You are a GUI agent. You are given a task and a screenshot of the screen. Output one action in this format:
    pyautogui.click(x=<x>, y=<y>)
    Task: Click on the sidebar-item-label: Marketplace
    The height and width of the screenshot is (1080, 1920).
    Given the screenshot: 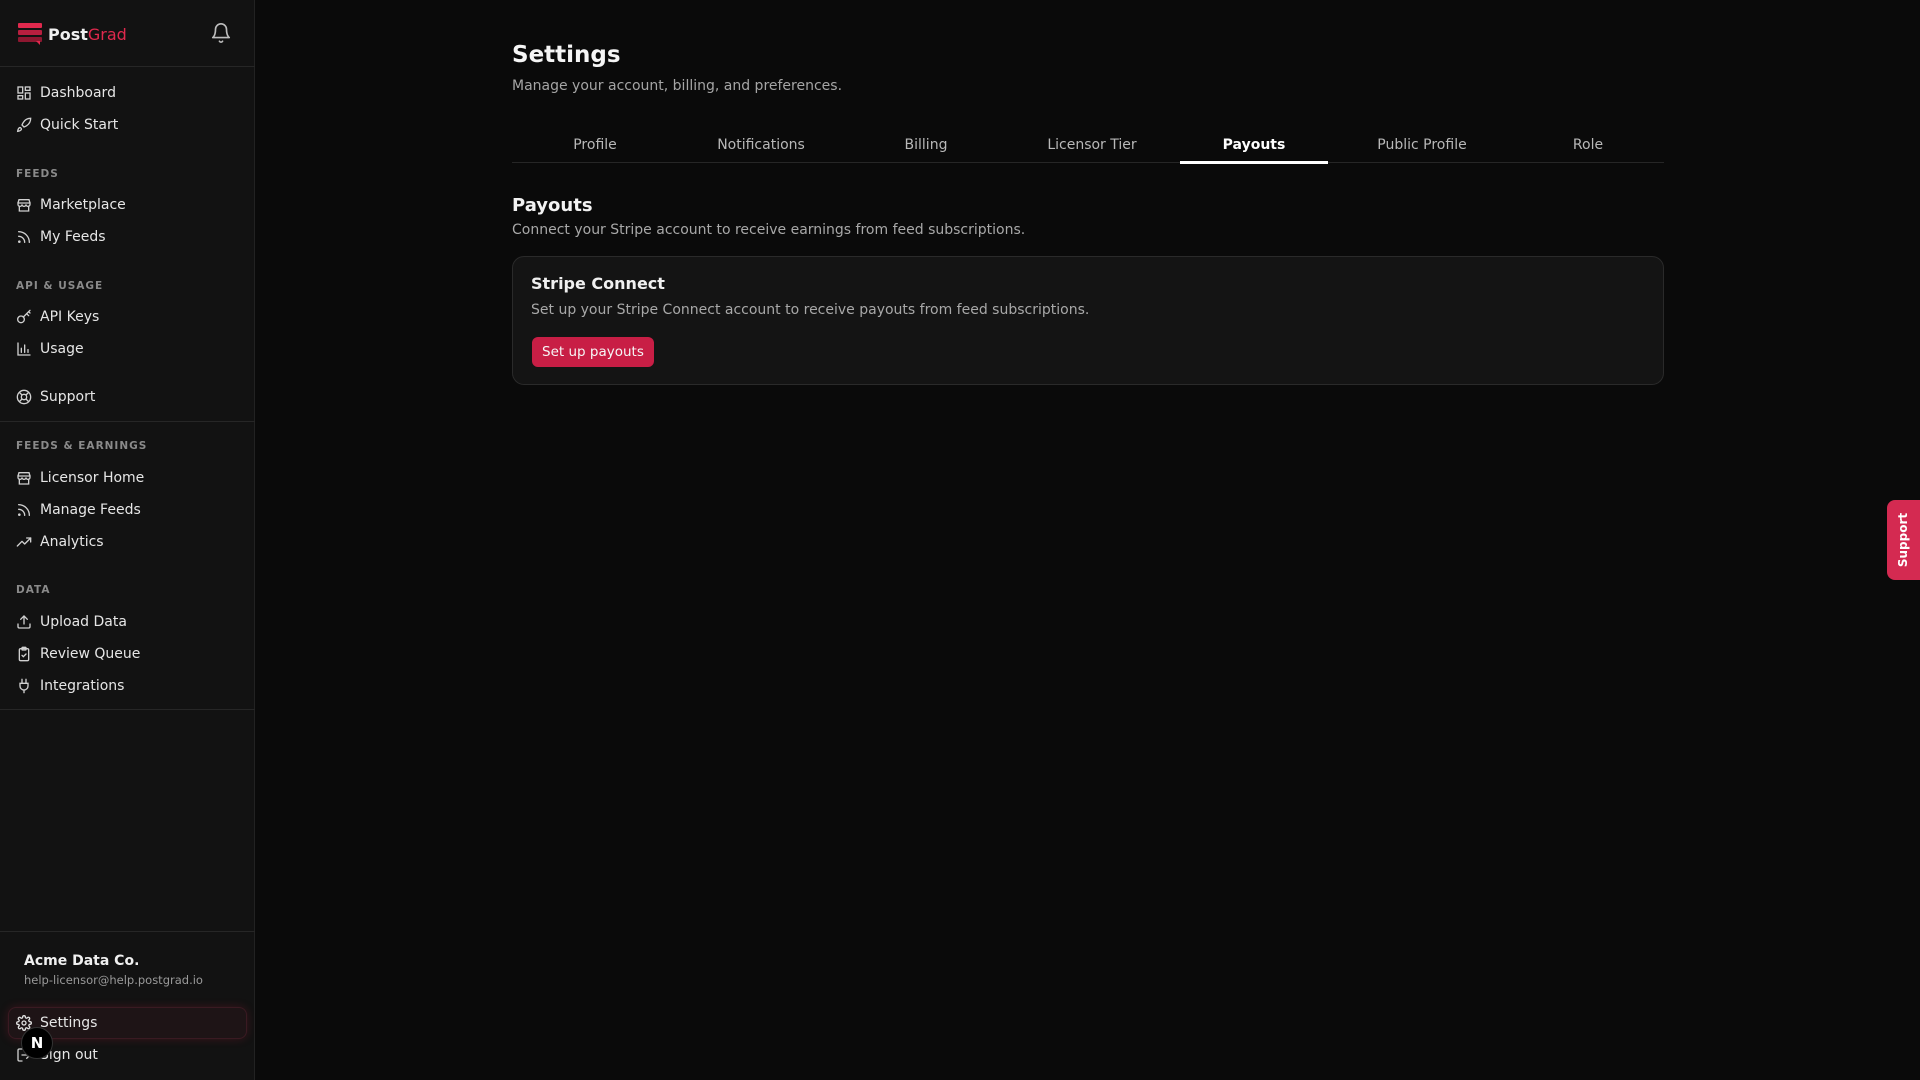 What is the action you would take?
    pyautogui.click(x=83, y=205)
    